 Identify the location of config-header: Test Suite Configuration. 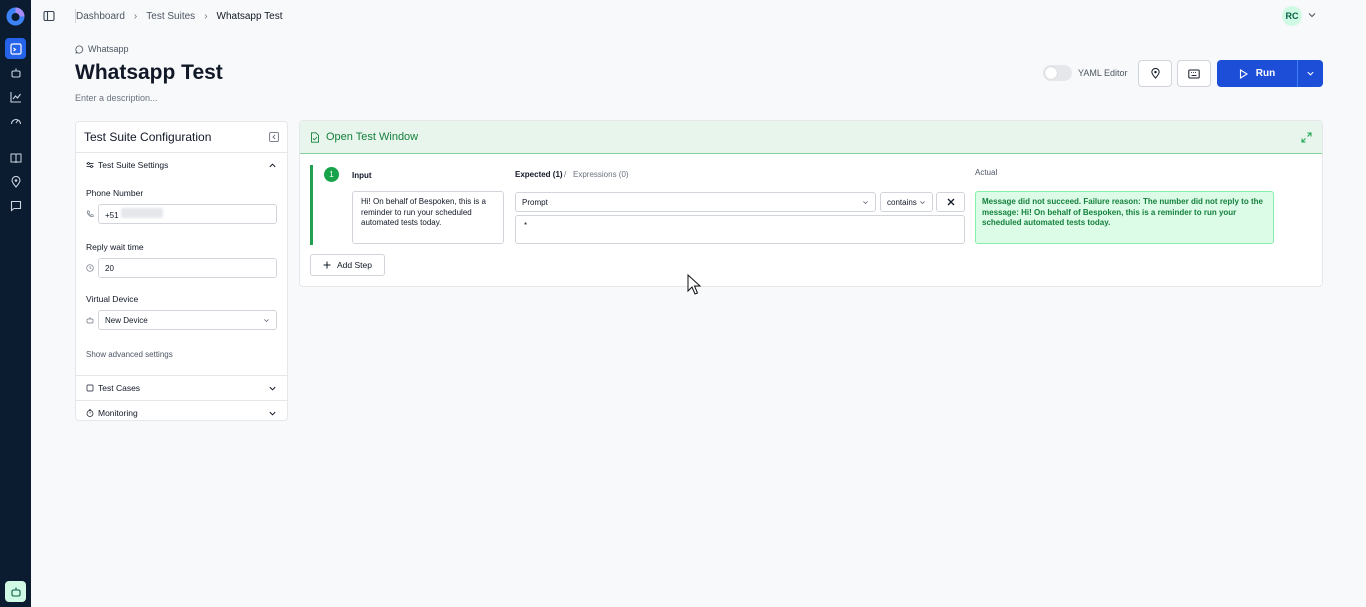
(181, 137).